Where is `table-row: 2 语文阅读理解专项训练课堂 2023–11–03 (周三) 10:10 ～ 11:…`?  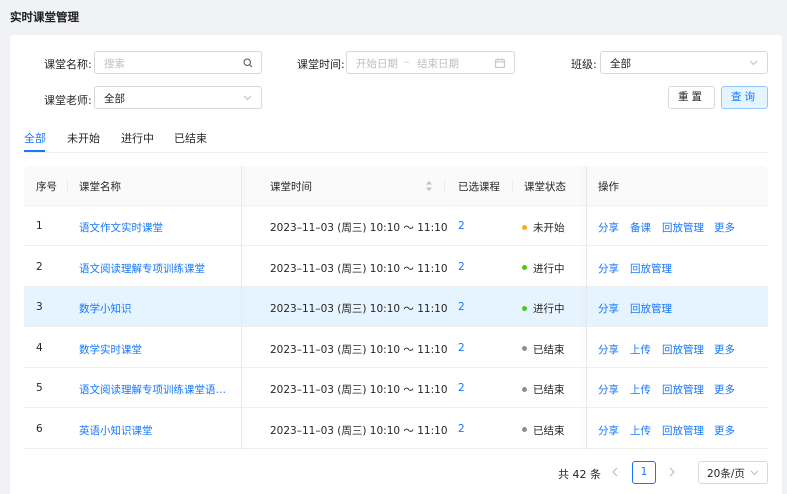
table-row: 2 语文阅读理解专项训练课堂 2023–11–03 (周三) 10:10 ～ 11:… is located at coordinates (396, 266).